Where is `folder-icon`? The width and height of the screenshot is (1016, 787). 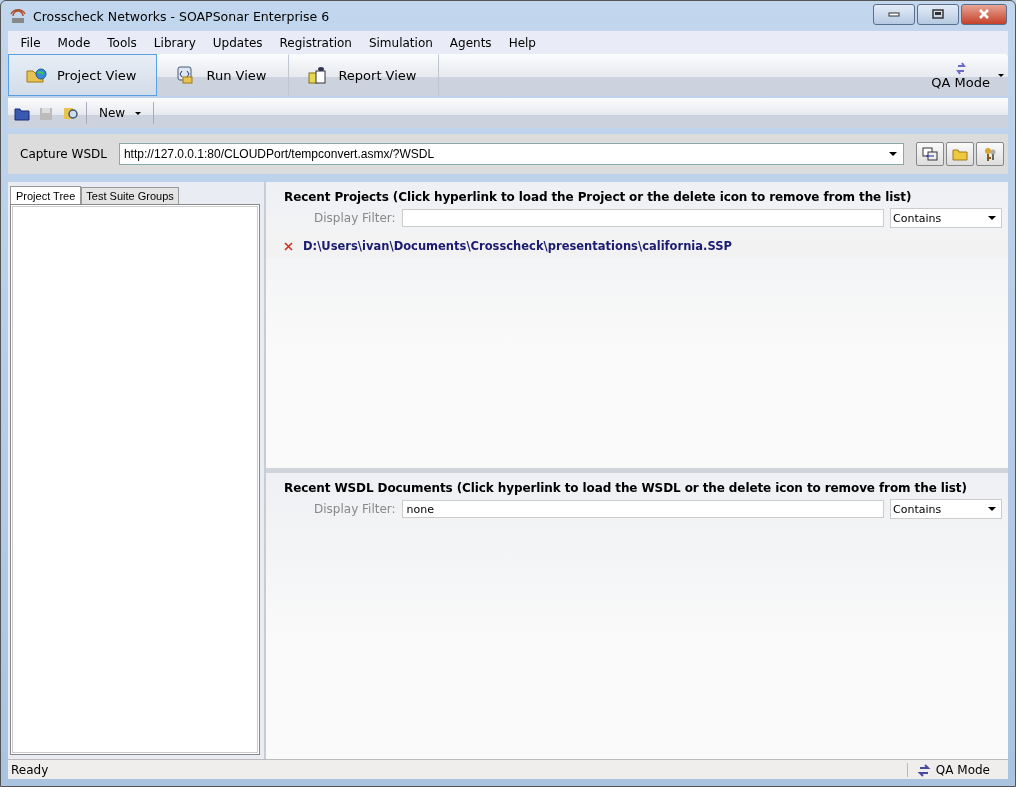
folder-icon is located at coordinates (960, 154).